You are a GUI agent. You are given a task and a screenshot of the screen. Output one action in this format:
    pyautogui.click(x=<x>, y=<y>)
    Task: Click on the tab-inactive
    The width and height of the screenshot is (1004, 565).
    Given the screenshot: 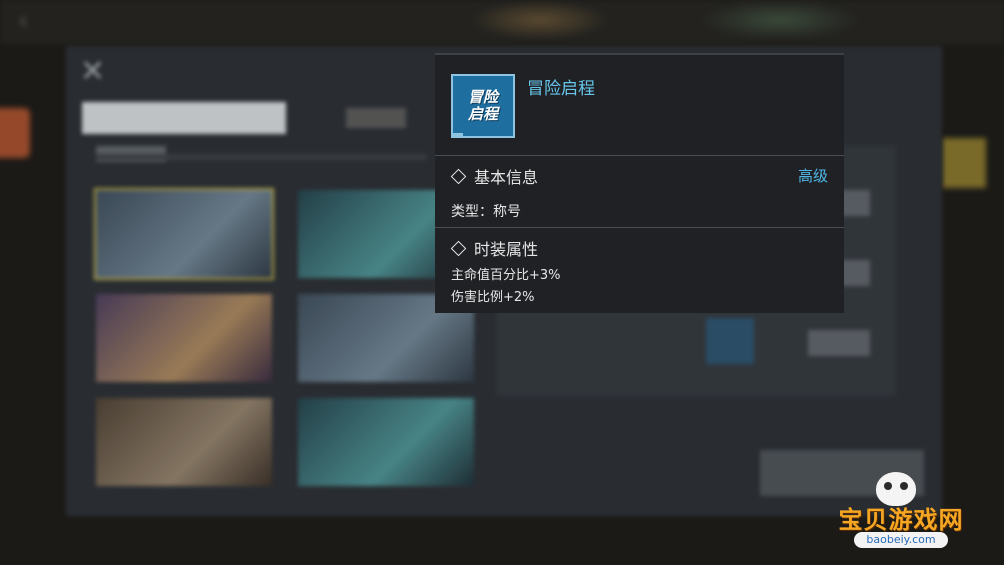 What is the action you would take?
    pyautogui.click(x=376, y=118)
    